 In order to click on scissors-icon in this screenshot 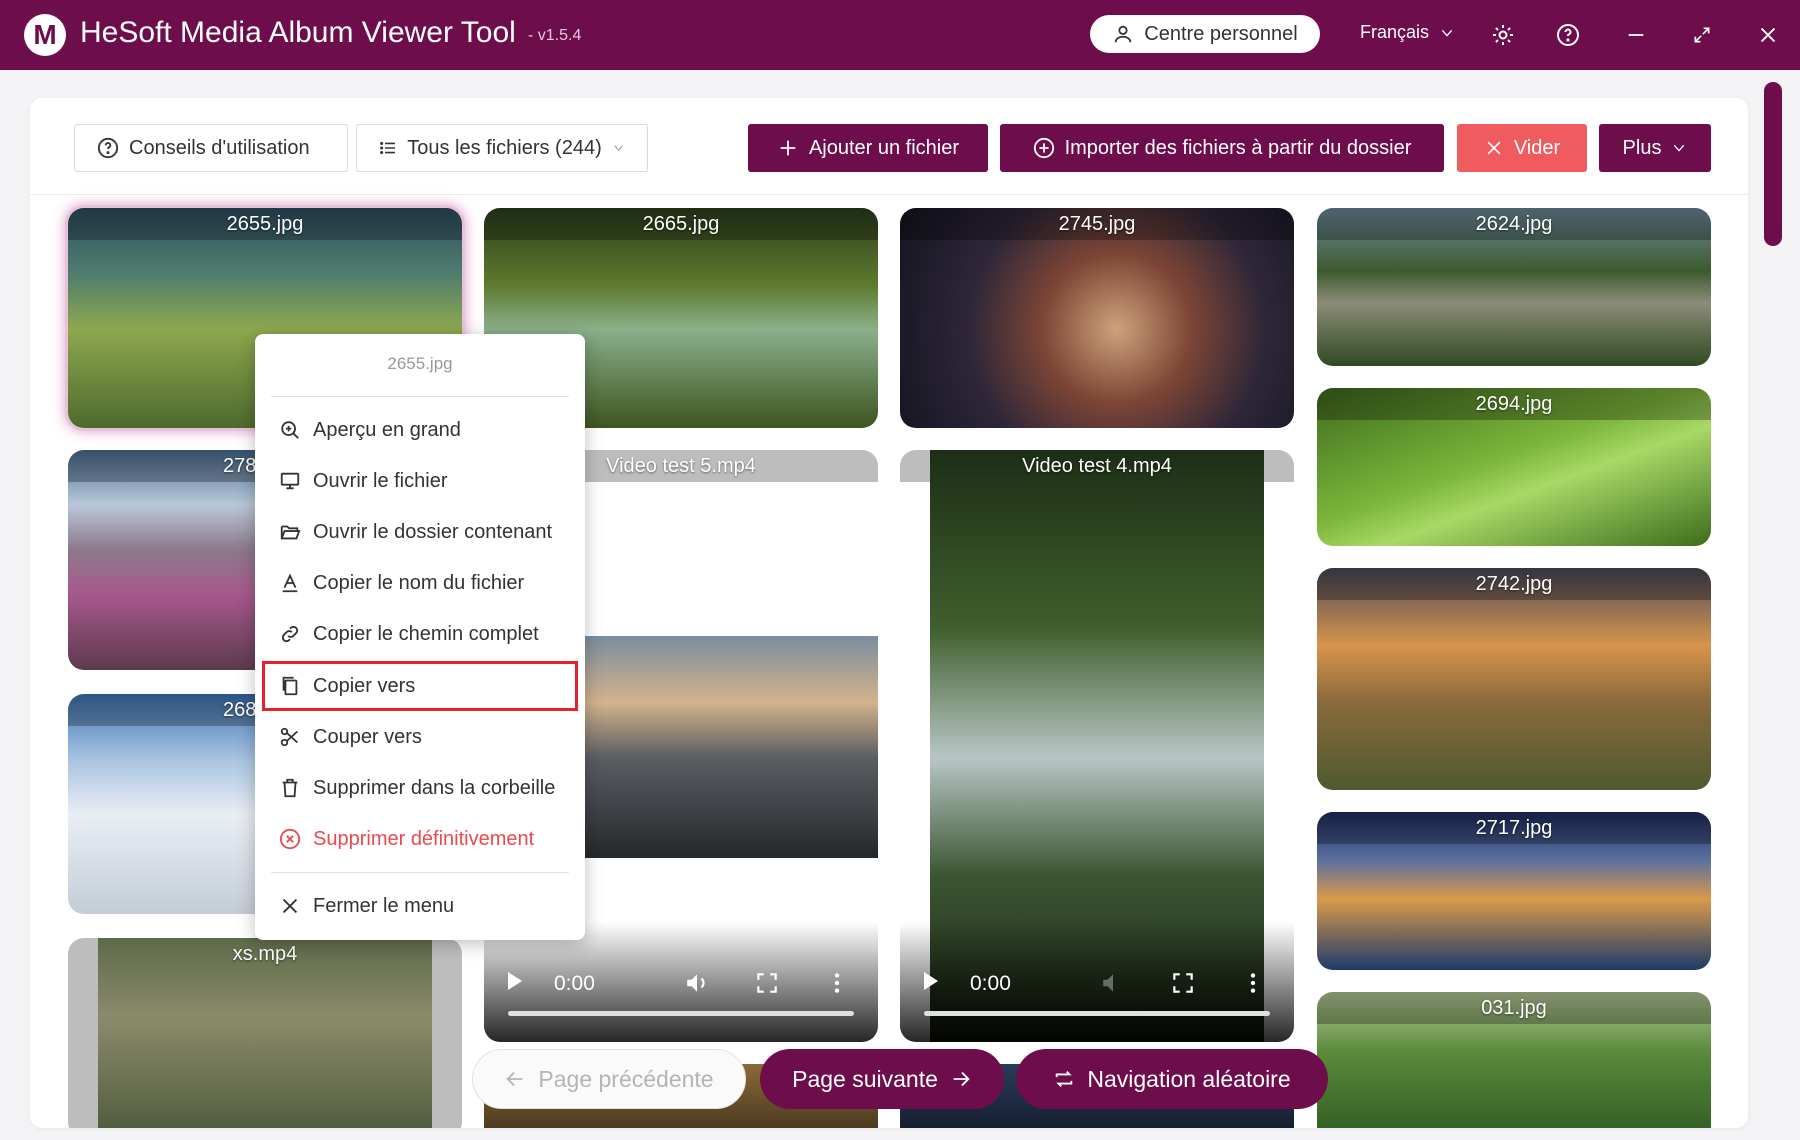, I will do `click(289, 737)`.